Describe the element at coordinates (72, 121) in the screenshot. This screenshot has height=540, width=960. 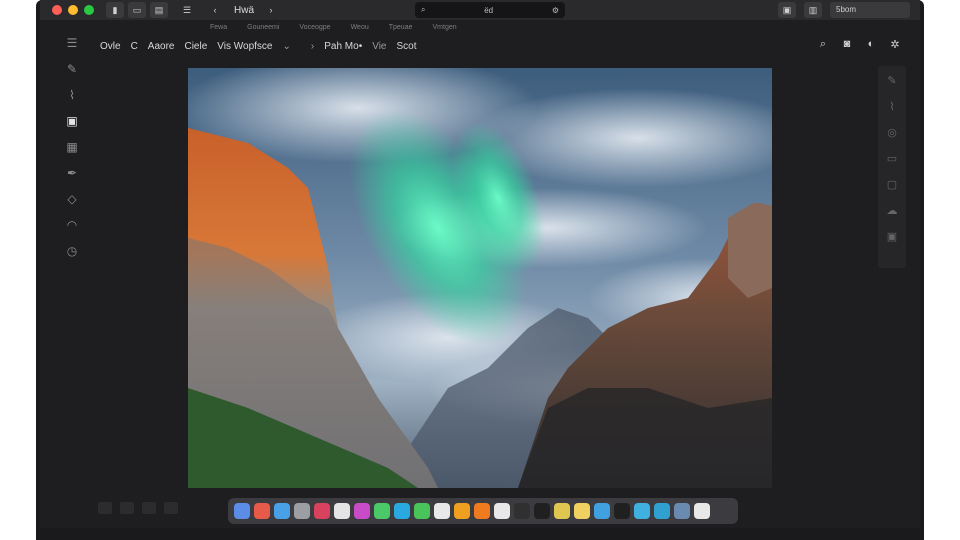
I see `crop-icon: ▣` at that location.